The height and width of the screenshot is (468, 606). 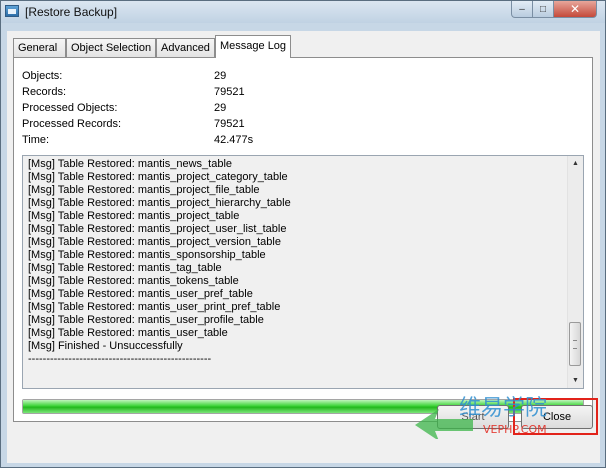 I want to click on window-title: [Restore Backup], so click(x=71, y=12).